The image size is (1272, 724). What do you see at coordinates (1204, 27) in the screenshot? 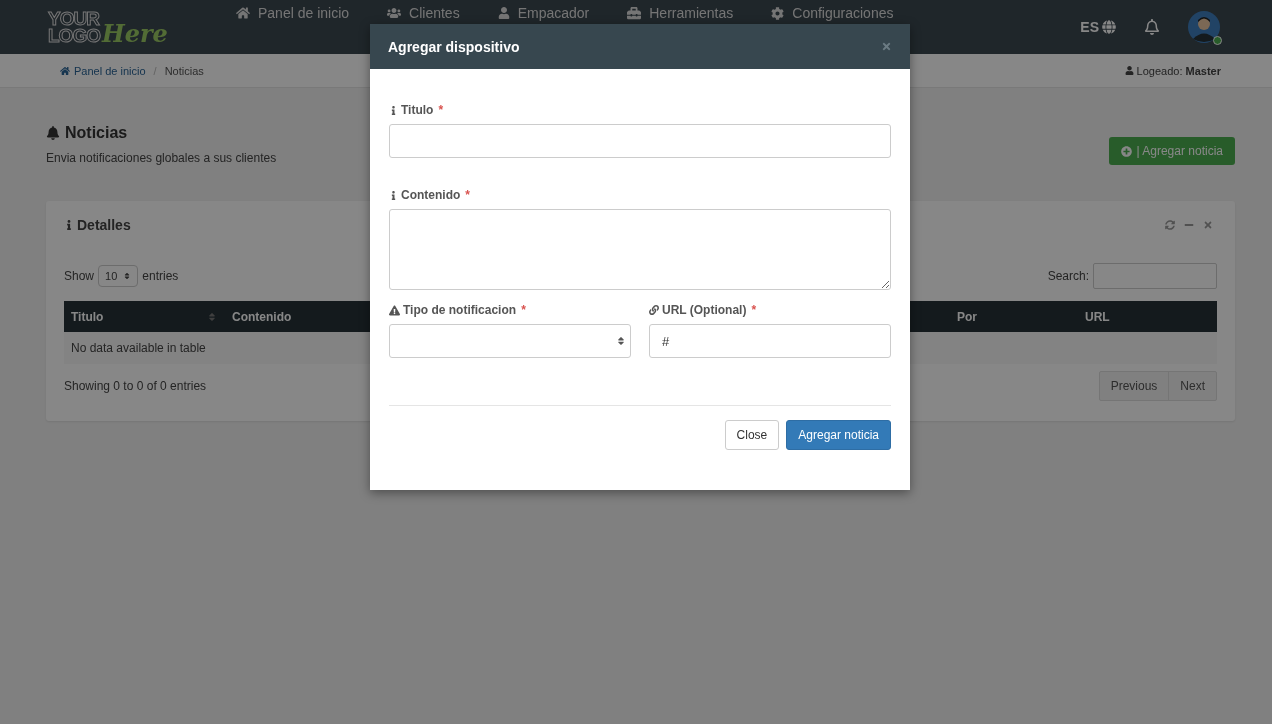
I see `user-avatar` at bounding box center [1204, 27].